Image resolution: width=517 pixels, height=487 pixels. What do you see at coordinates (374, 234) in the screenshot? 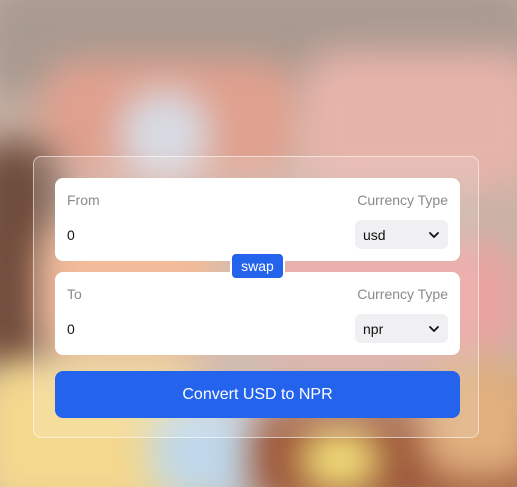
I see `from-currency-value: usd` at bounding box center [374, 234].